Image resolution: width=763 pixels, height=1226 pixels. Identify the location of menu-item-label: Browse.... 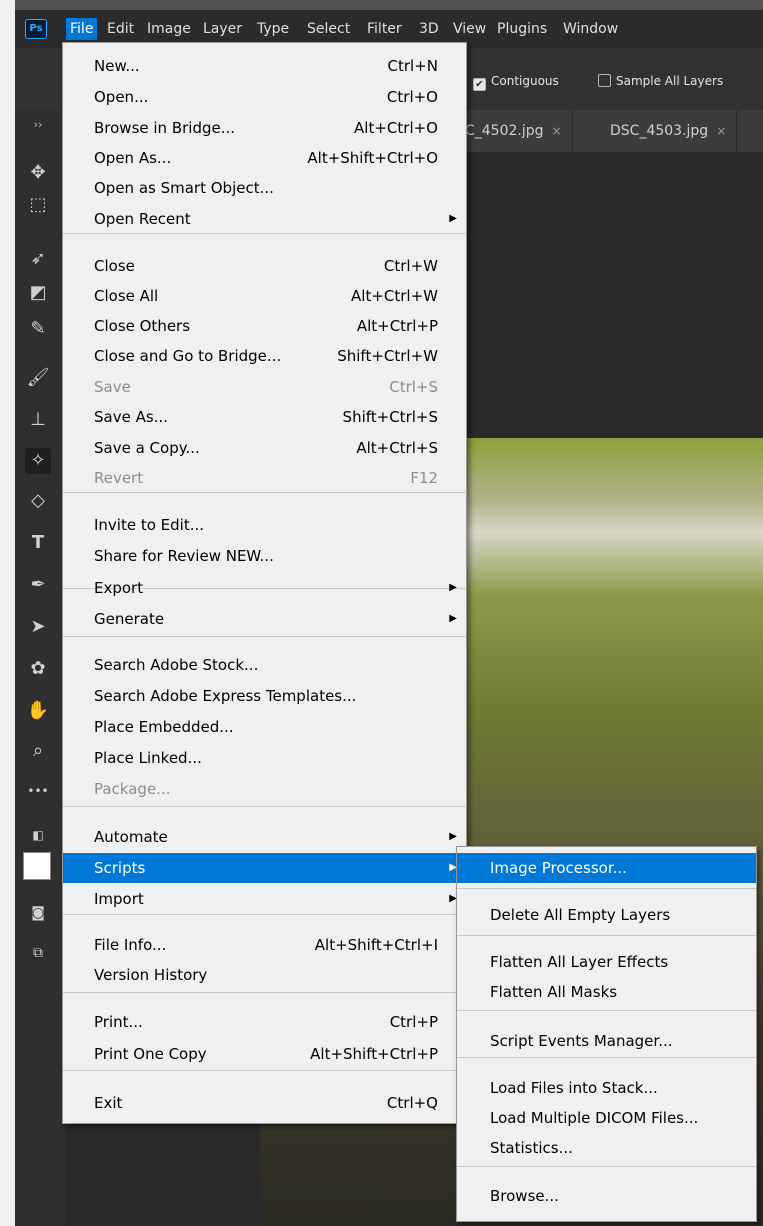
(524, 1196).